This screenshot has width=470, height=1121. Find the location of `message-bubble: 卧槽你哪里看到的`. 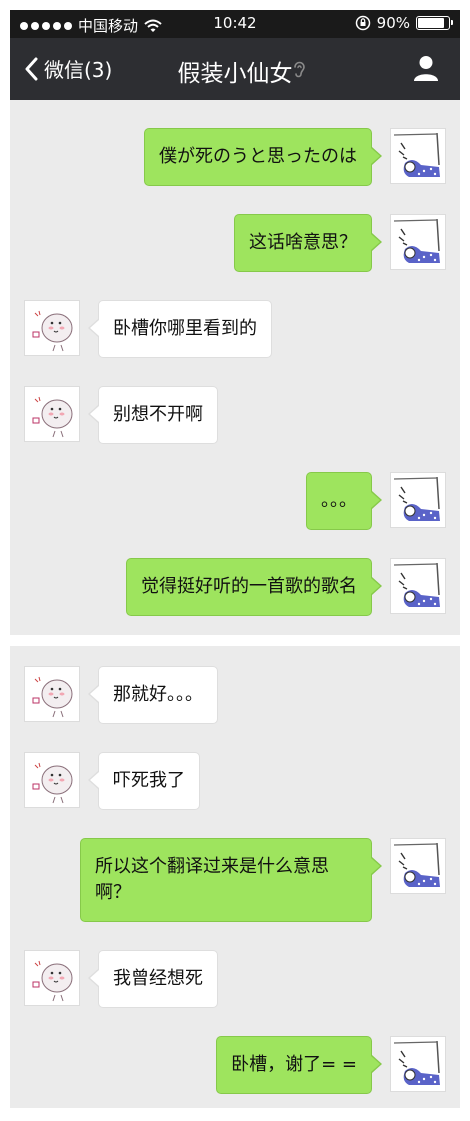

message-bubble: 卧槽你哪里看到的 is located at coordinates (180, 329).